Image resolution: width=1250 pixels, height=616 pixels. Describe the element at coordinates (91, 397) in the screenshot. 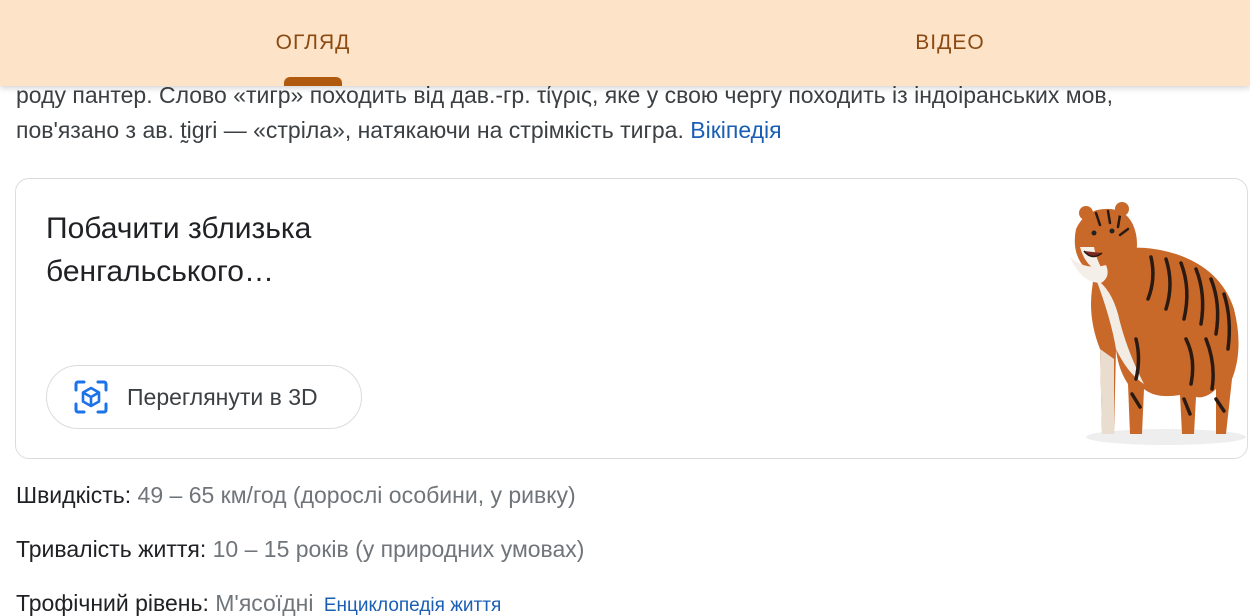

I see `cube-3d-icon` at that location.